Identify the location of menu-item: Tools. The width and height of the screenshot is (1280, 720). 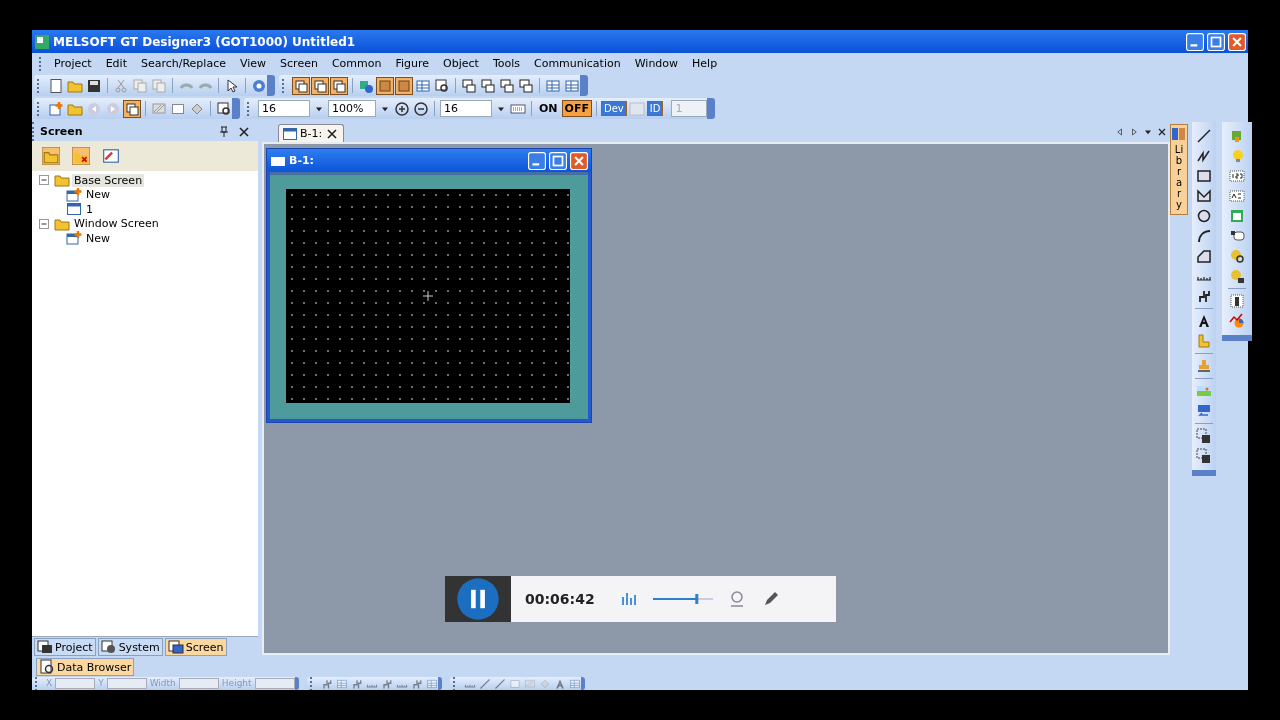
(506, 63).